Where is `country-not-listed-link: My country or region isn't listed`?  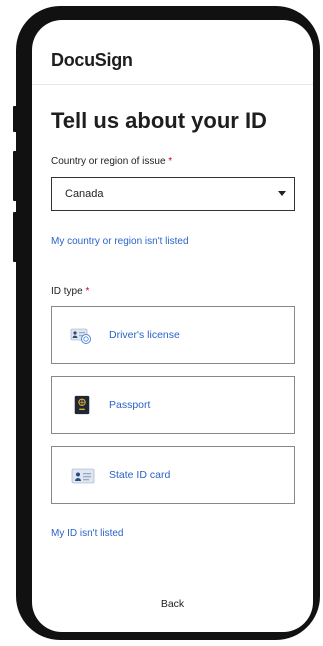
country-not-listed-link: My country or region isn't listed is located at coordinates (120, 241).